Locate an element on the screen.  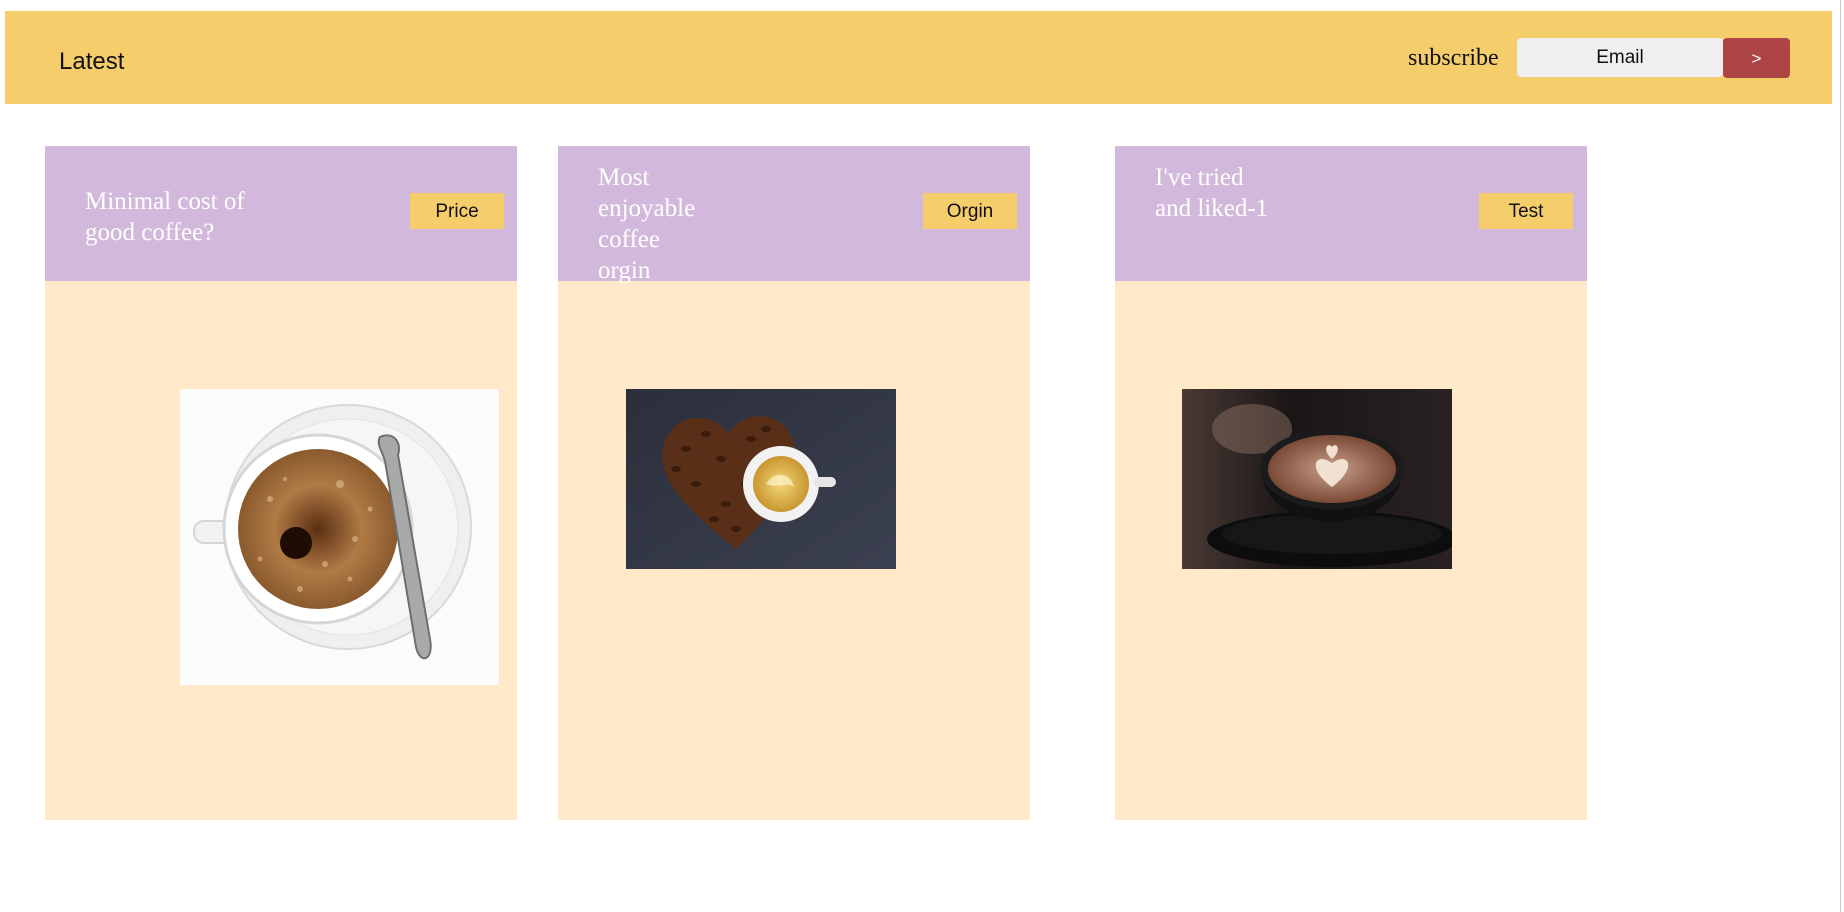
brand-label: Latest is located at coordinates (91, 62).